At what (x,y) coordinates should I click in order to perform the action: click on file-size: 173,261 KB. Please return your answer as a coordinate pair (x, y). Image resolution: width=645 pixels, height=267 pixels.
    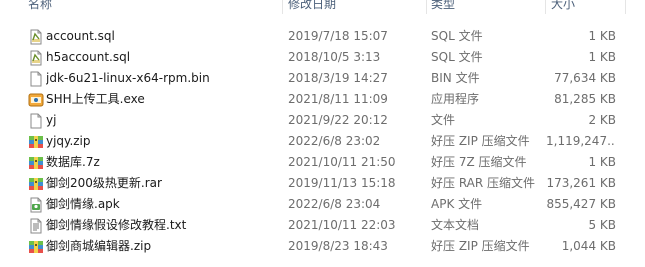
    Looking at the image, I should click on (581, 183).